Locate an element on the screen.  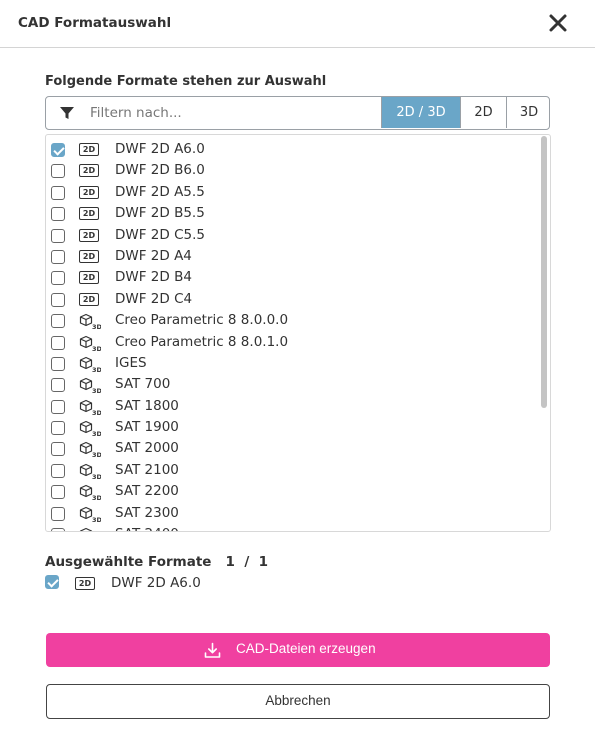
format-label: SAT 2200 is located at coordinates (147, 491).